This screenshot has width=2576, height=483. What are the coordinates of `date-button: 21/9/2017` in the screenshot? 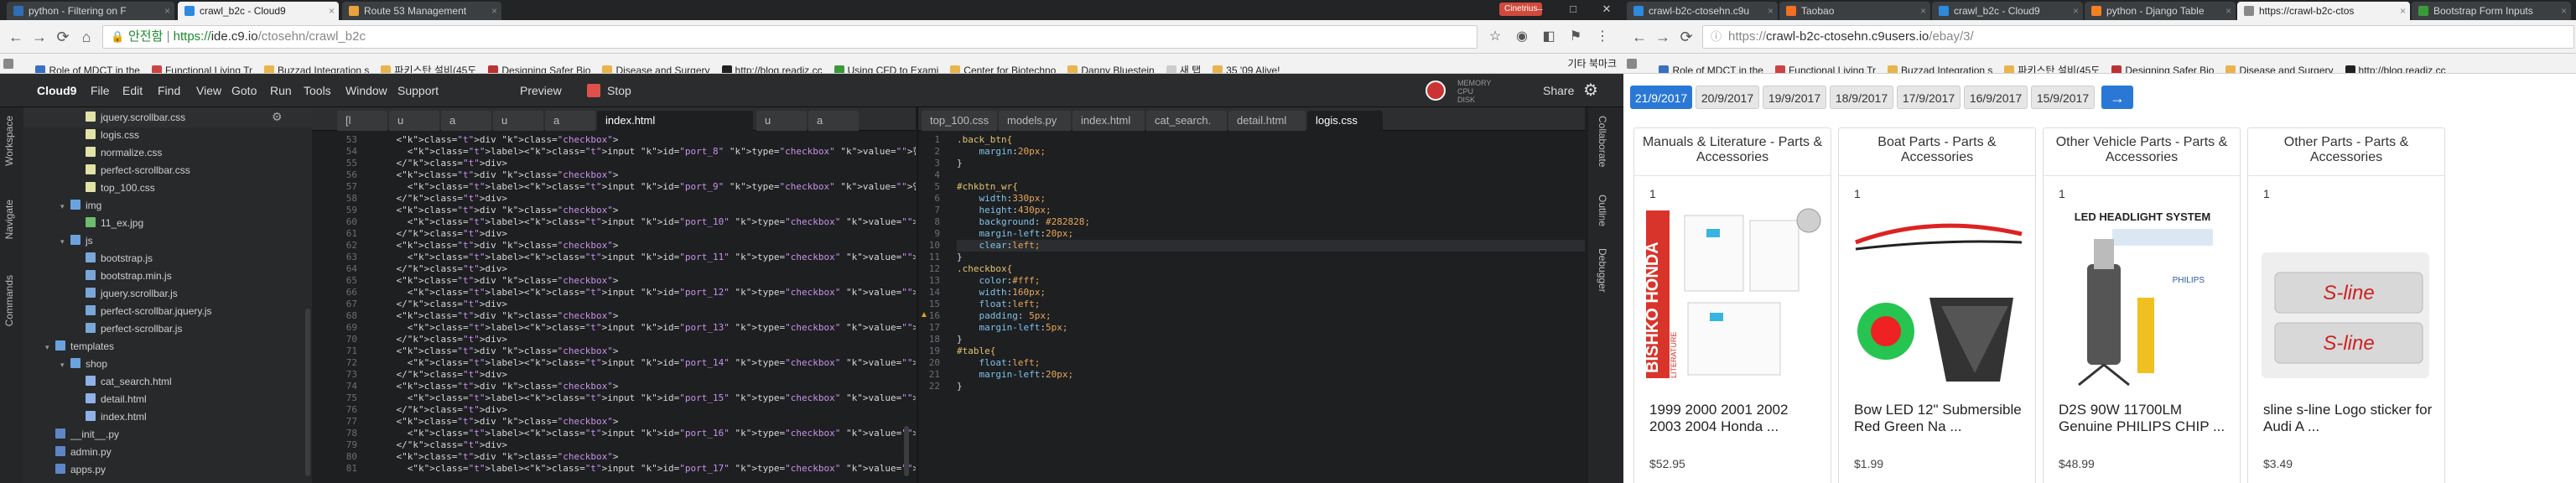 It's located at (1661, 97).